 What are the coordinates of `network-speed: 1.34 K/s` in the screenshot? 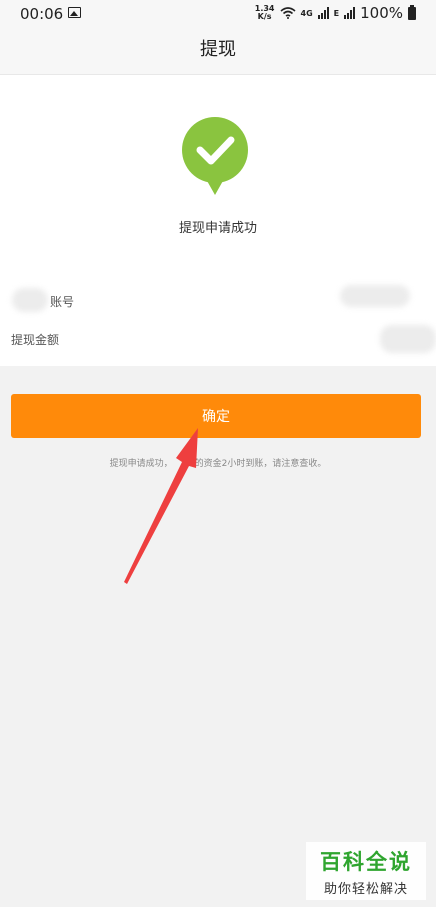 It's located at (264, 12).